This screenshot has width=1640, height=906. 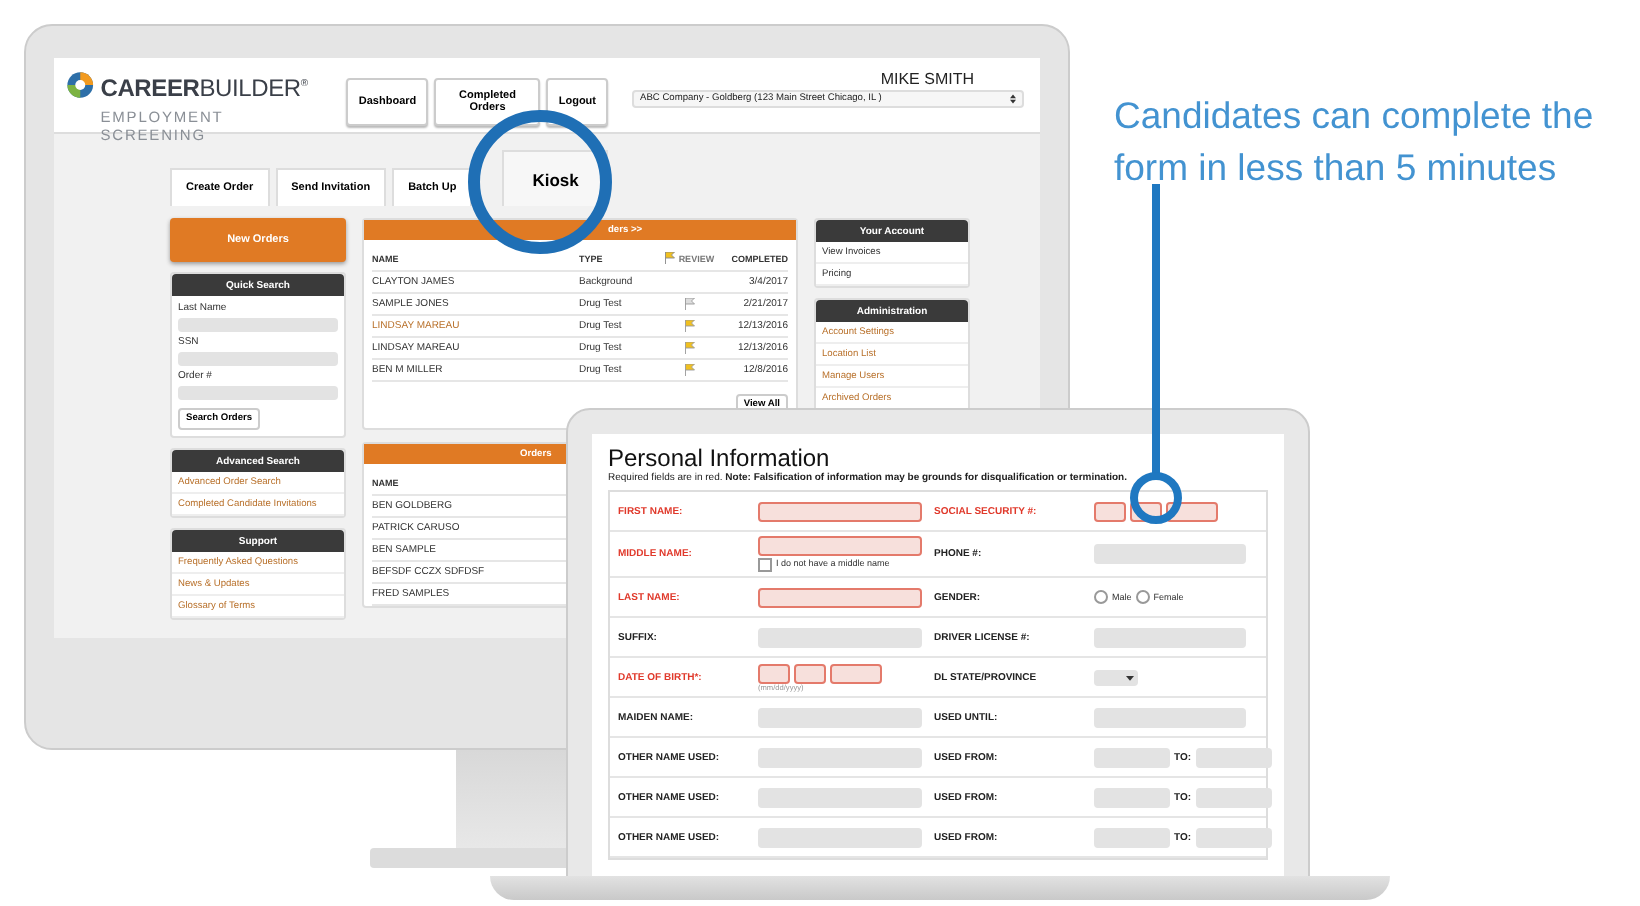 I want to click on highlight-circle, so click(x=540, y=182).